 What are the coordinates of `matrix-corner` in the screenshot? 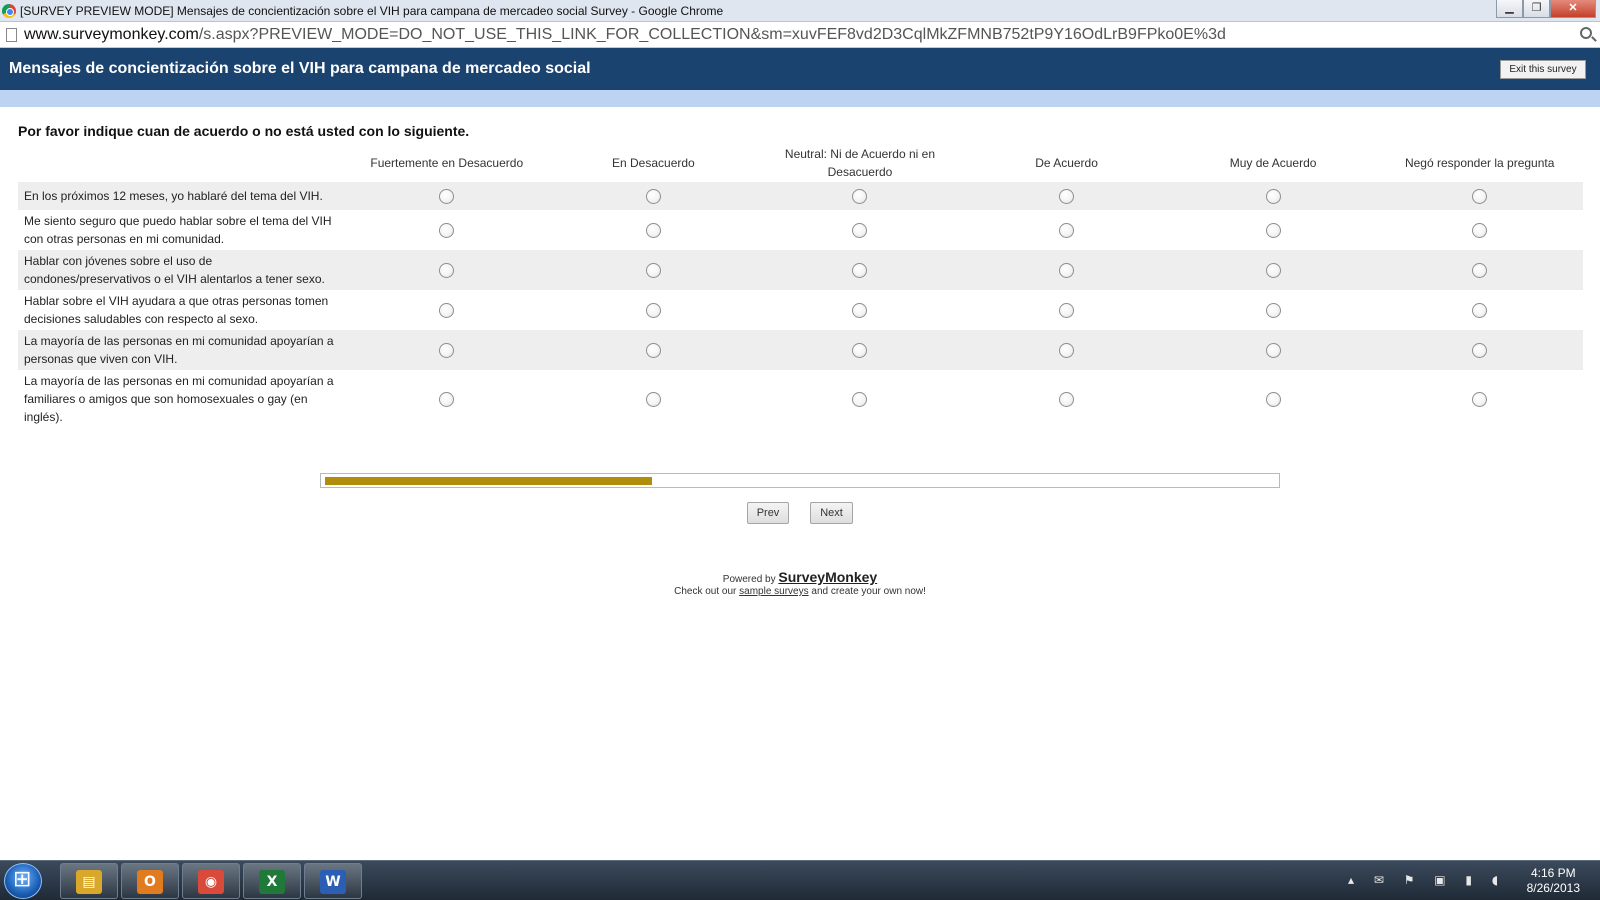 It's located at (180, 163).